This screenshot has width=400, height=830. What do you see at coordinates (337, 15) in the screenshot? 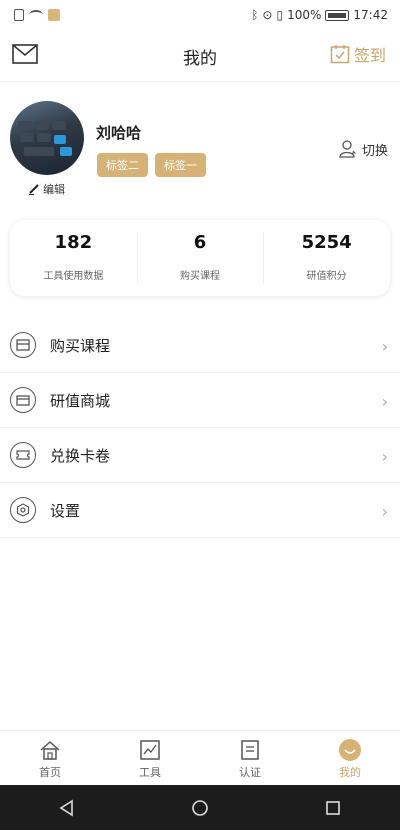
I see `battery-icon` at bounding box center [337, 15].